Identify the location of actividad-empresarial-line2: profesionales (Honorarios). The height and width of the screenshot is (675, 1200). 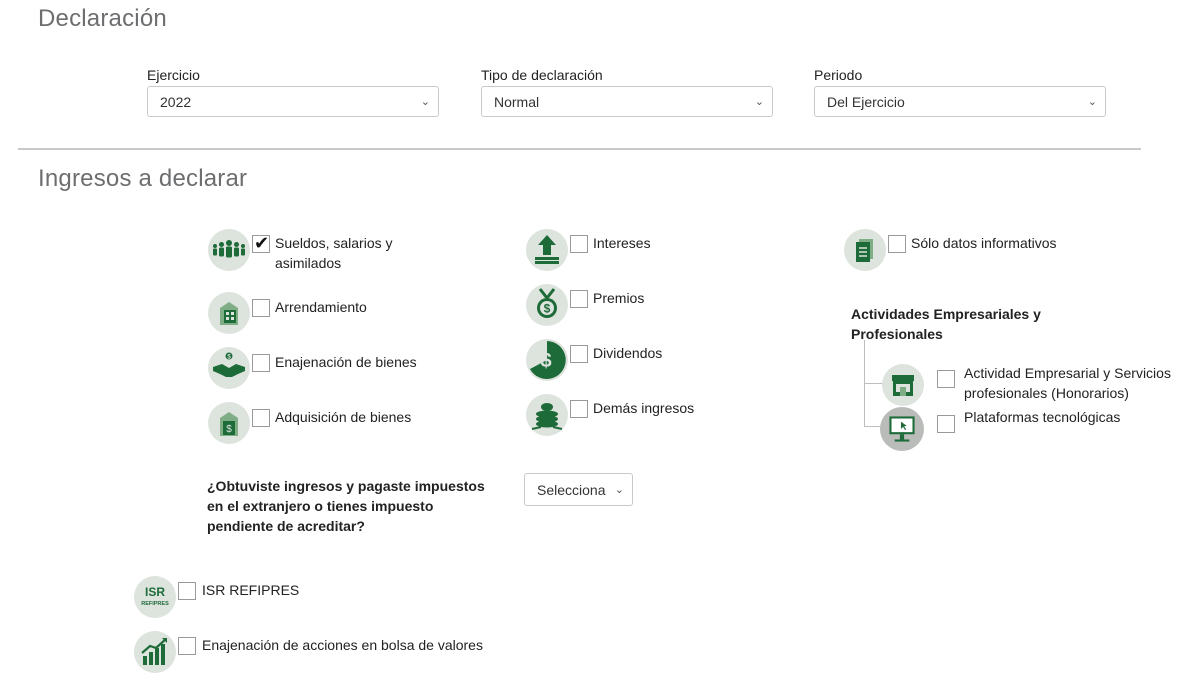
(1046, 393).